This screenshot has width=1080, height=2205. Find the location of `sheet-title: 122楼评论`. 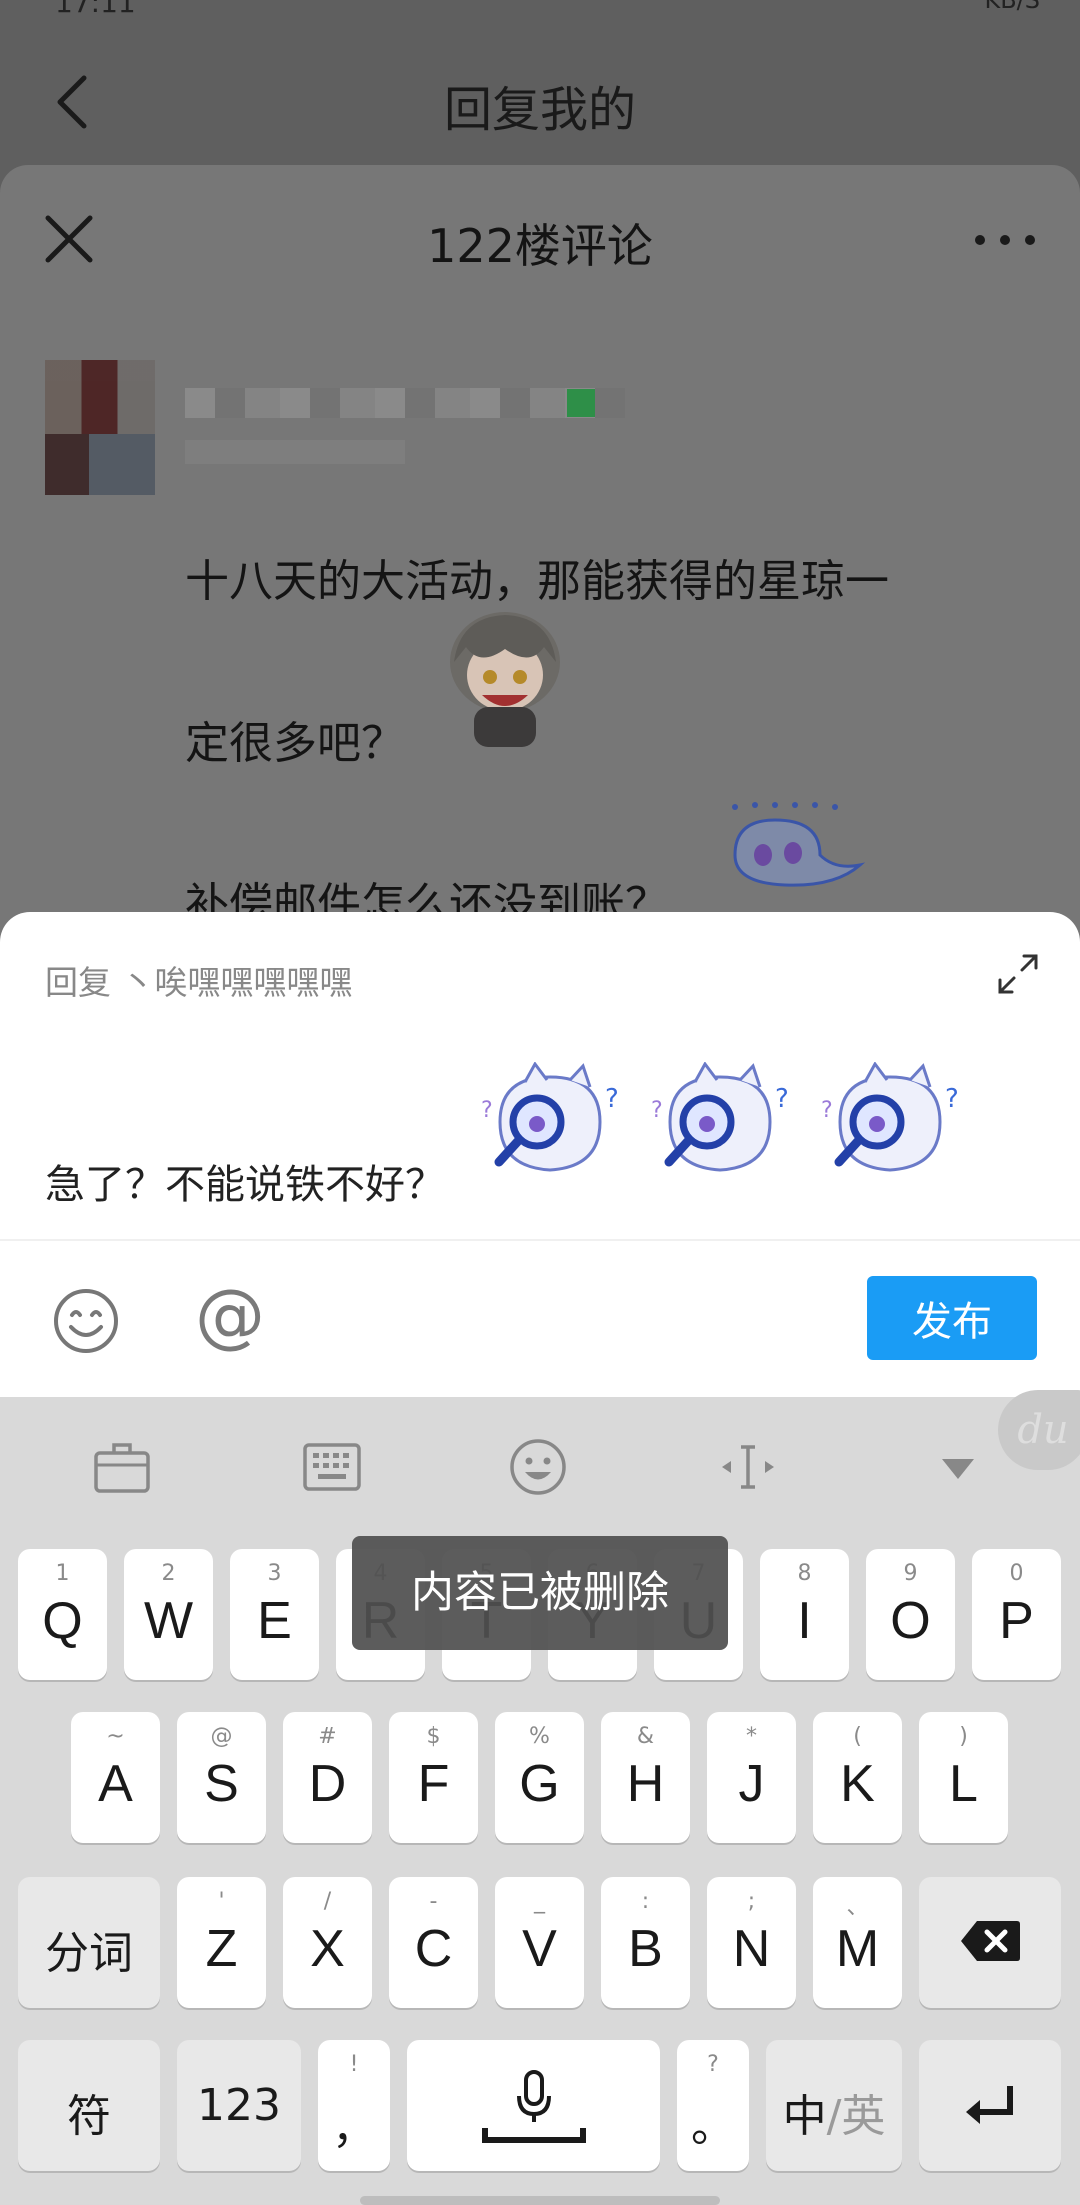

sheet-title: 122楼评论 is located at coordinates (540, 246).